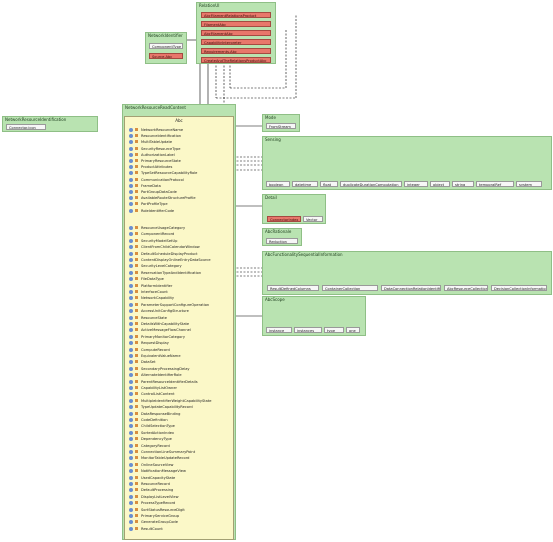 Image resolution: width=553 pixels, height=542 pixels. I want to click on attribute-row: SortStatusResourceDigit, so click(157, 510).